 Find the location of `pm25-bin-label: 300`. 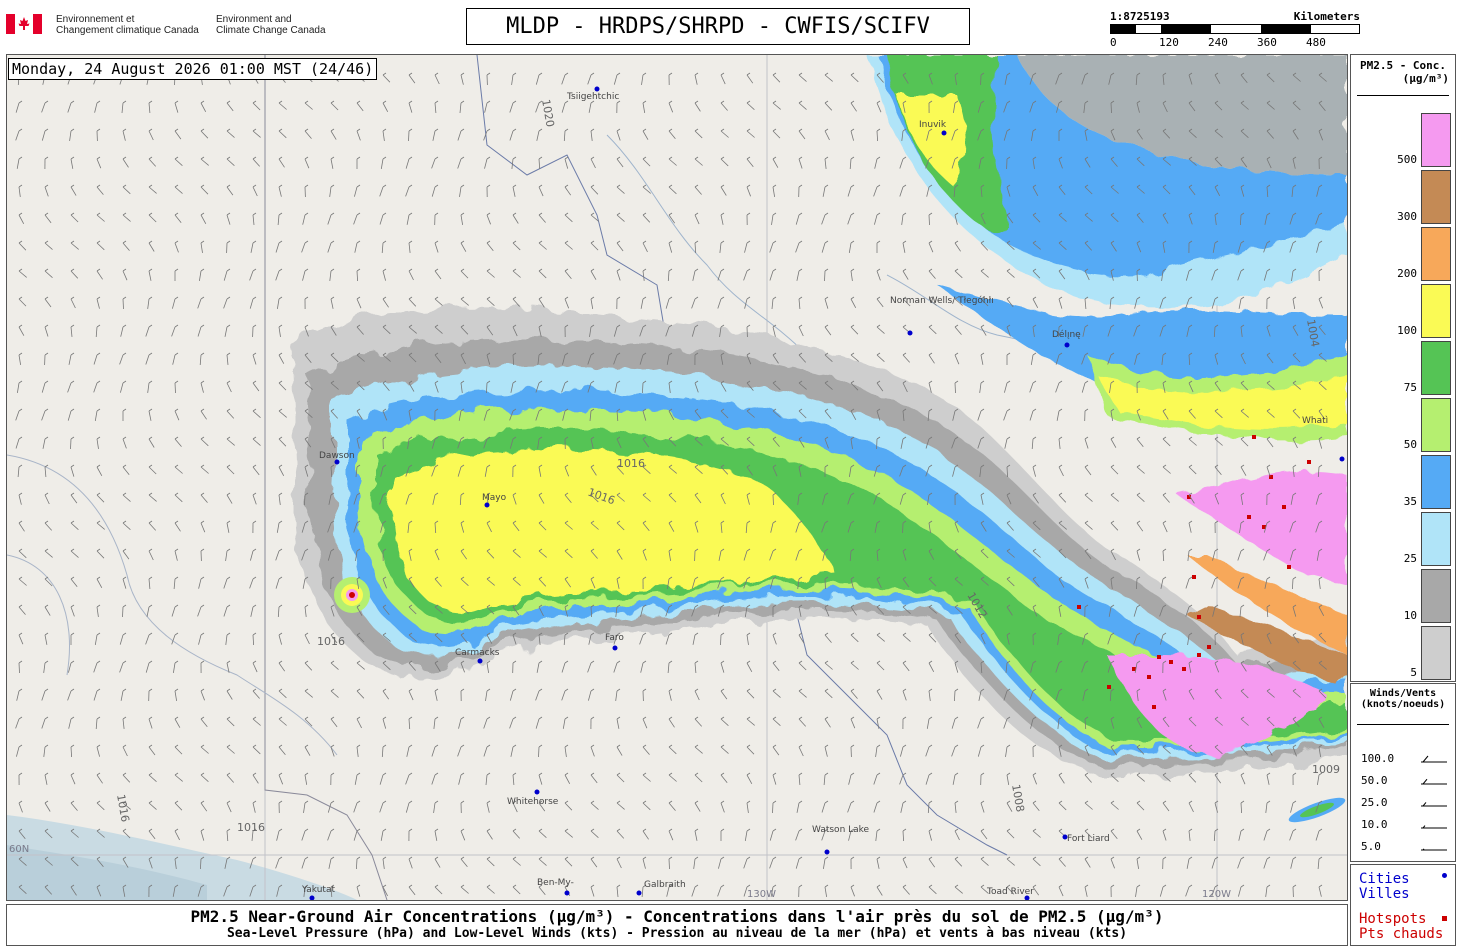

pm25-bin-label: 300 is located at coordinates (1407, 216).